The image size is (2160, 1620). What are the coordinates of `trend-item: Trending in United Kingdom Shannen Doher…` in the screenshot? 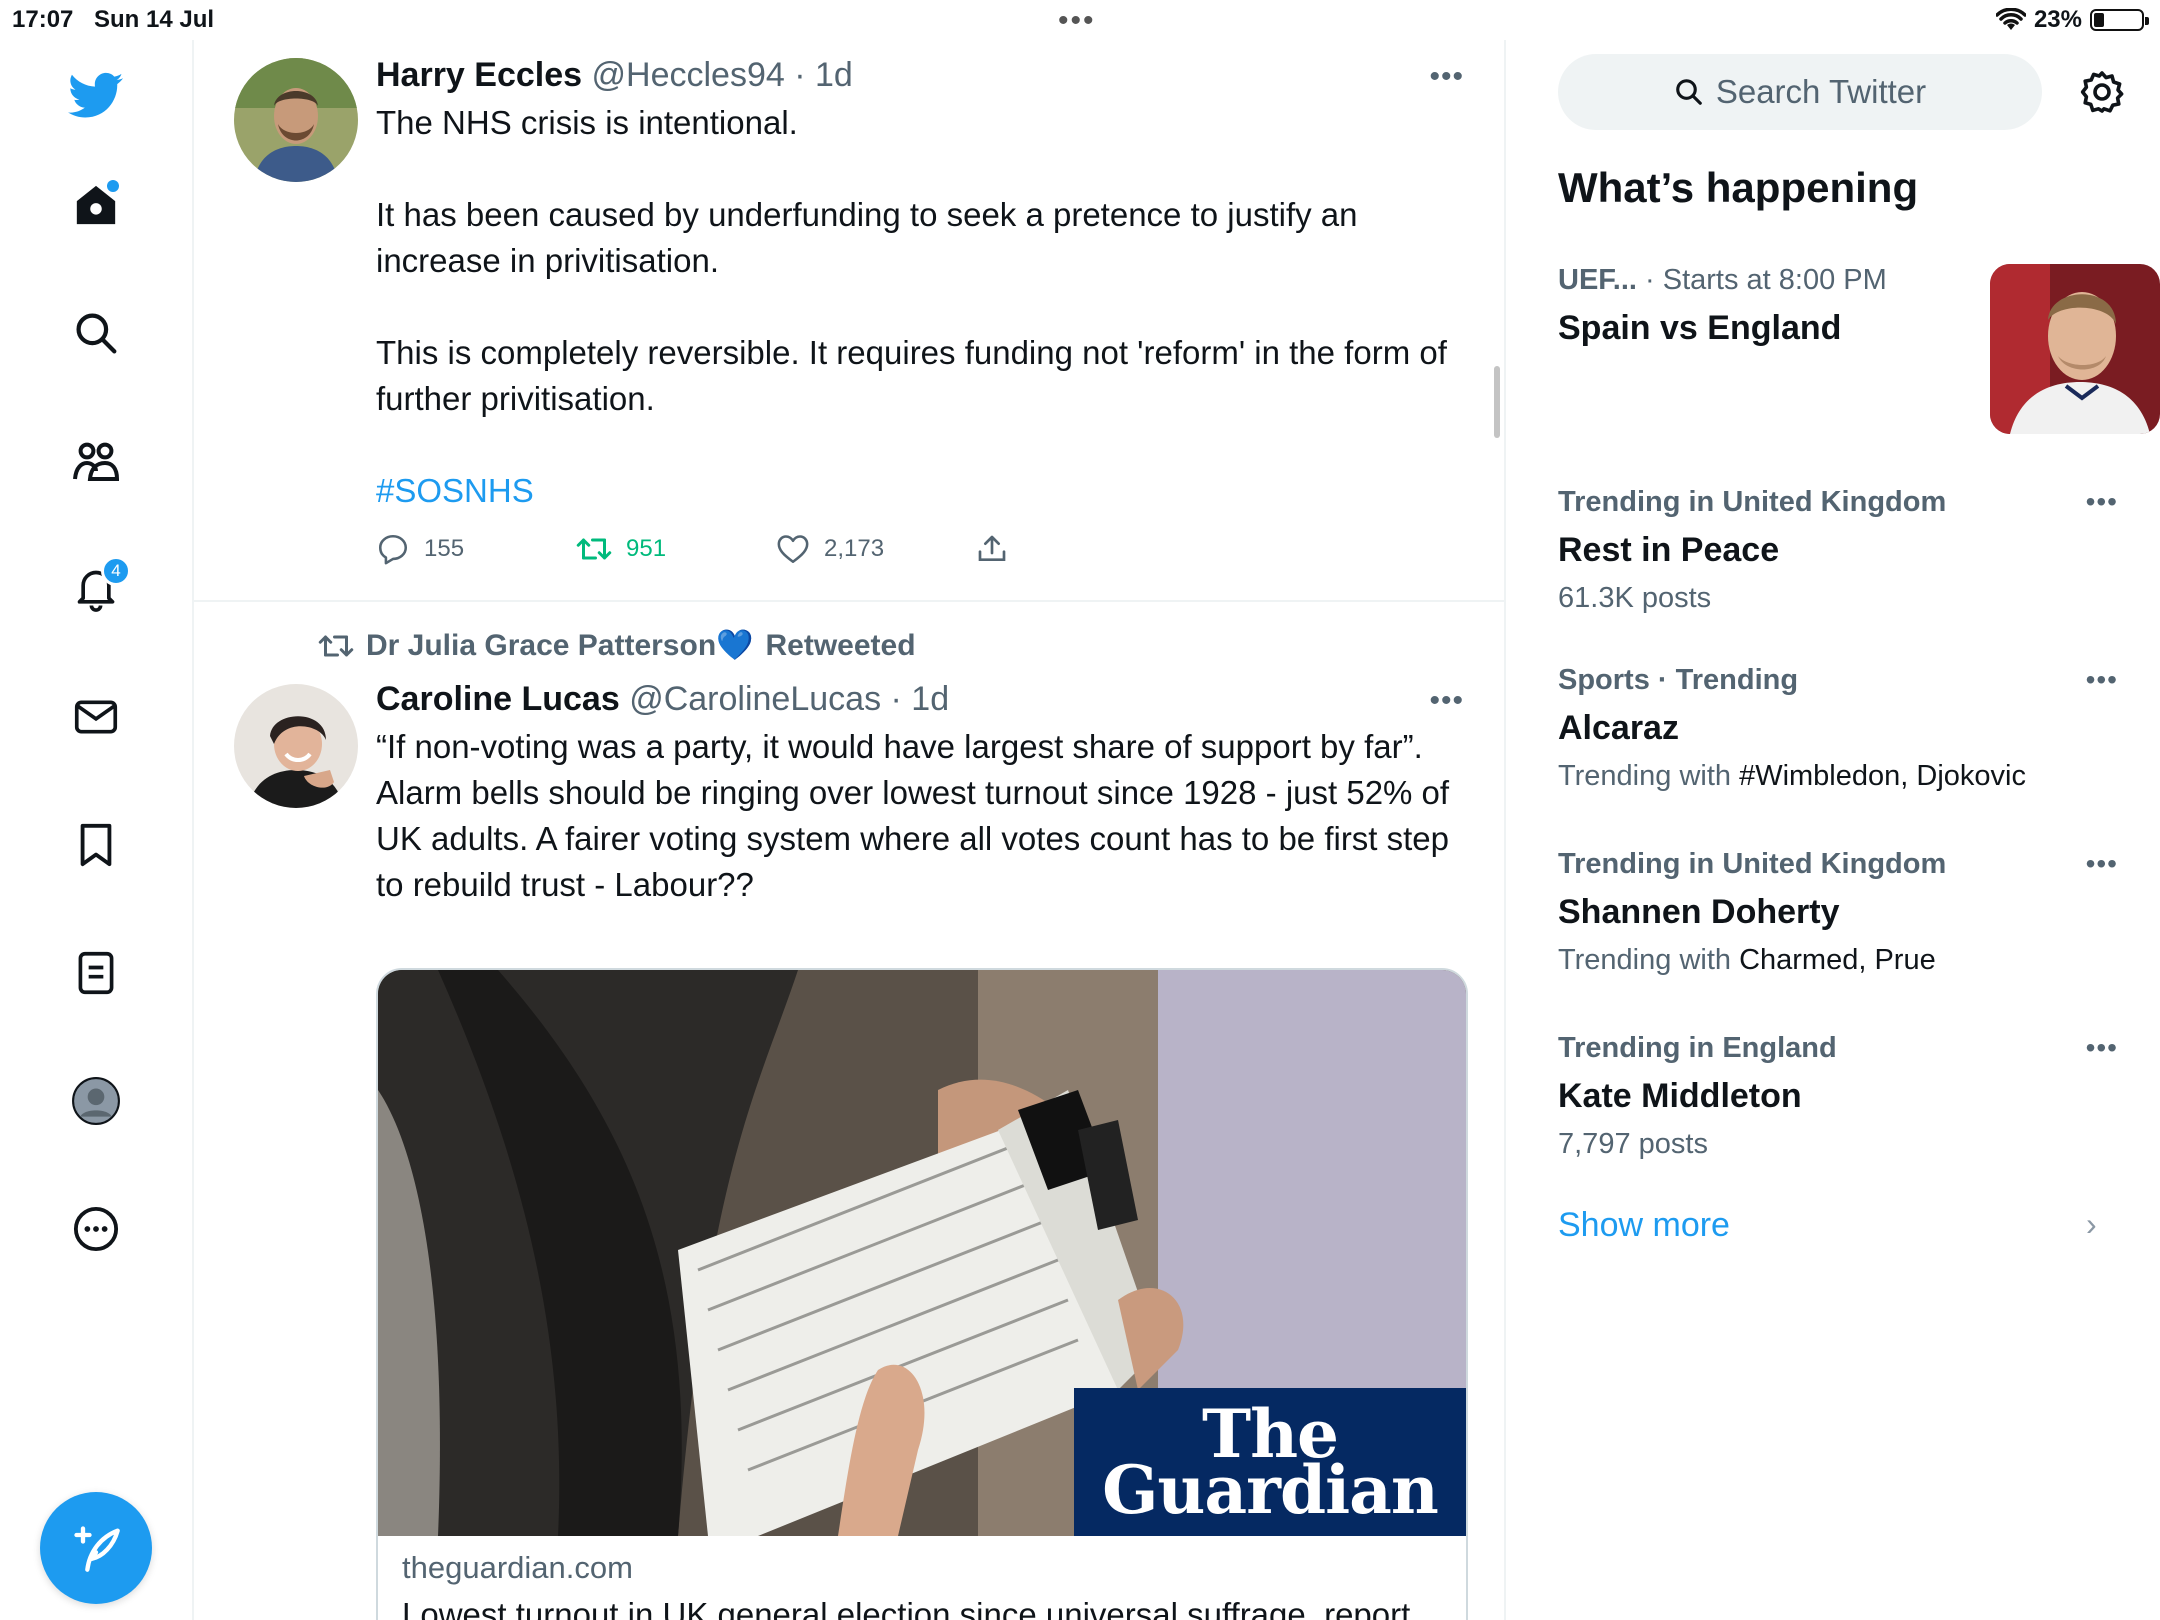 It's located at (1838, 912).